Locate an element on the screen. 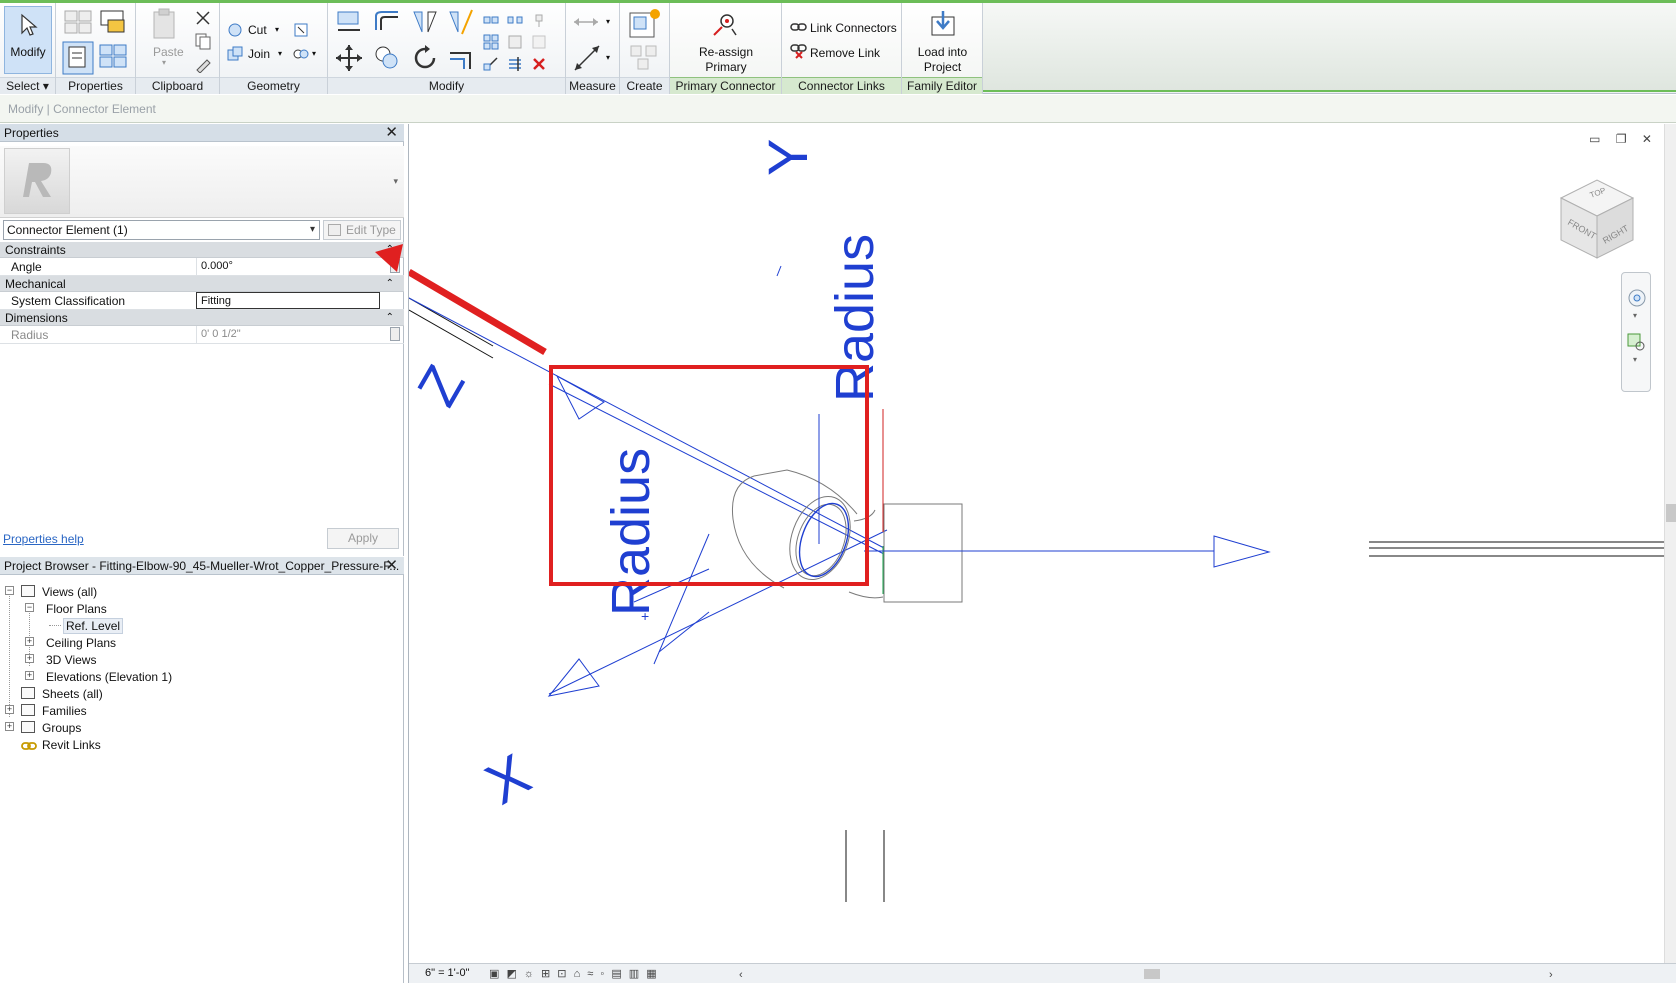  tree-node-ceiling-plans: Ceiling Plans is located at coordinates (81, 643).